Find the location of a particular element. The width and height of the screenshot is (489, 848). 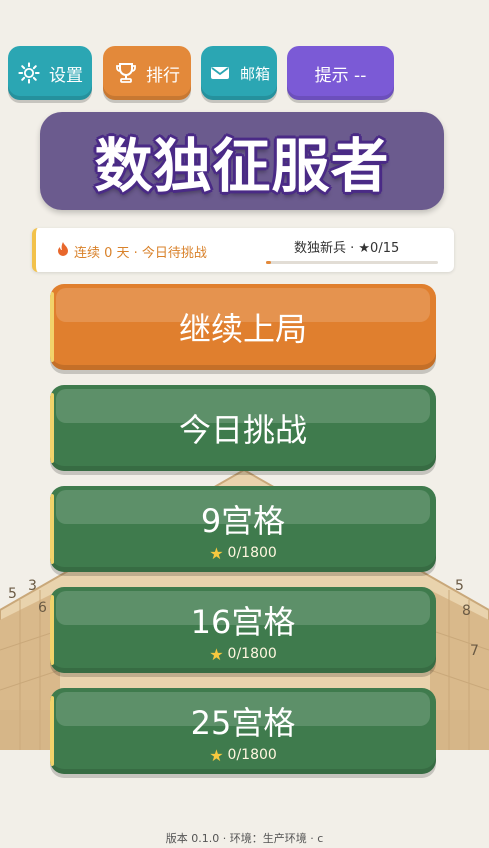

hint-label: 提示 -- is located at coordinates (340, 75).